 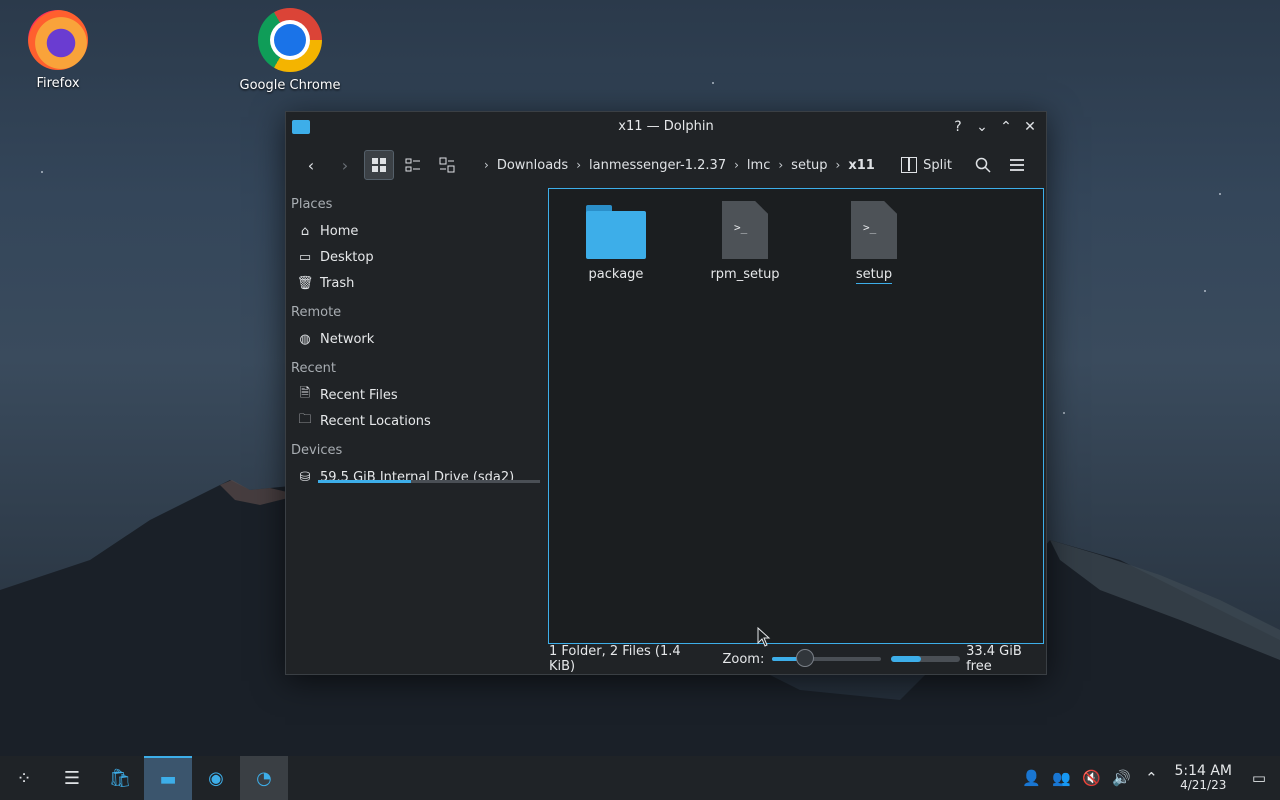 I want to click on clock: 5:14 AM 4/21/23, so click(x=1203, y=778).